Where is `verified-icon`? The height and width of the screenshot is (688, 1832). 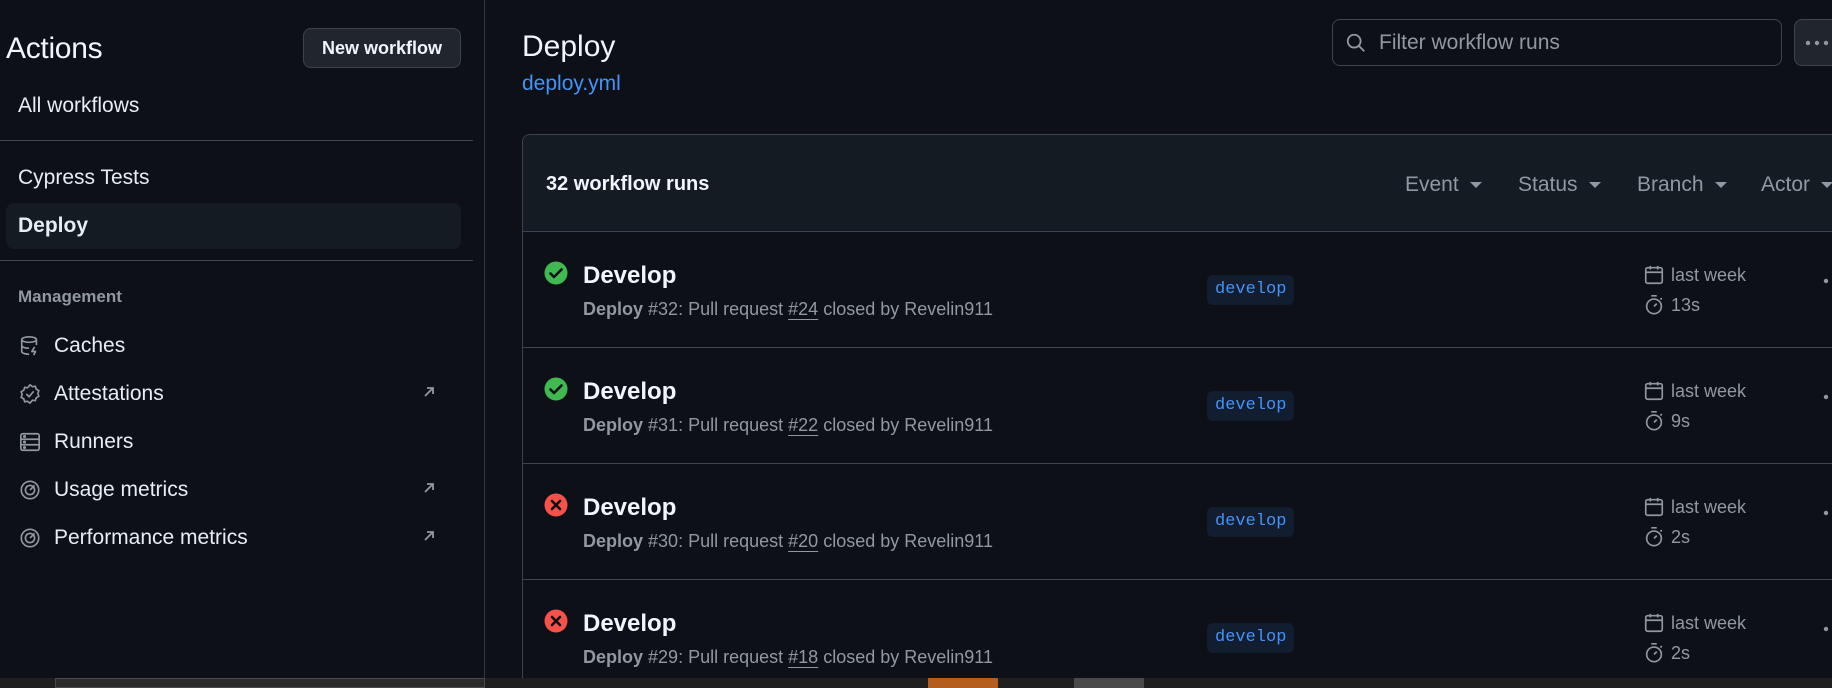
verified-icon is located at coordinates (30, 394).